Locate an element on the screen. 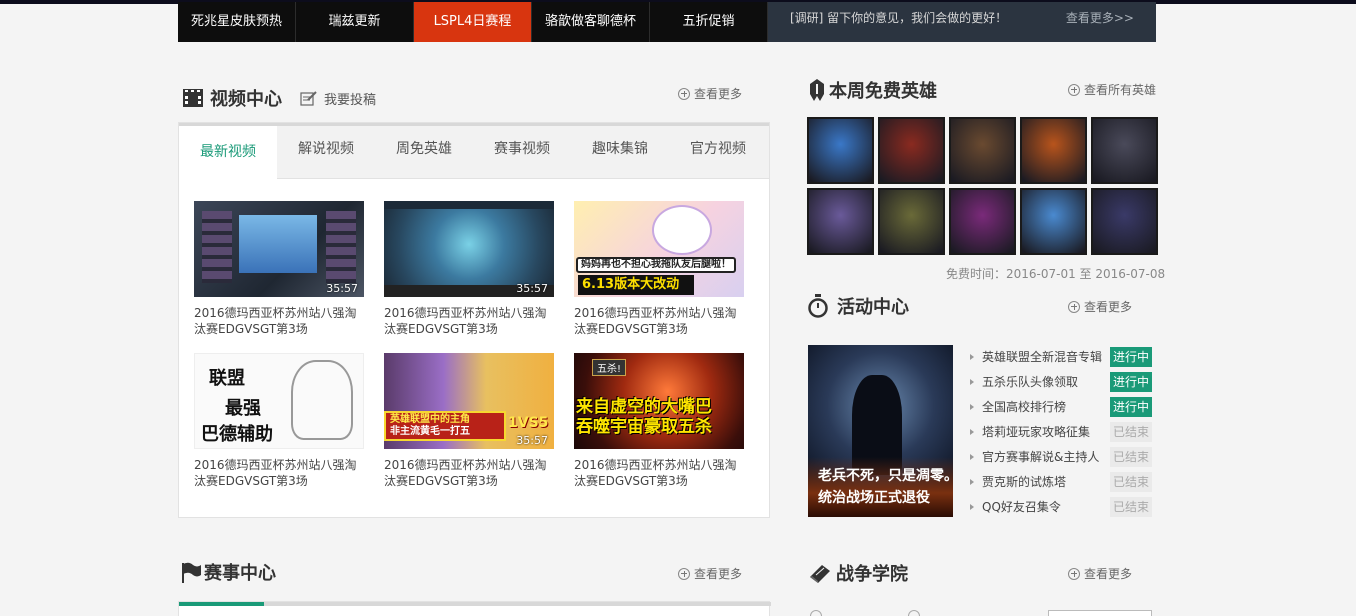 The height and width of the screenshot is (616, 1356). activity-item: 贾克斯的试炼塔 已结束 is located at coordinates (1061, 481).